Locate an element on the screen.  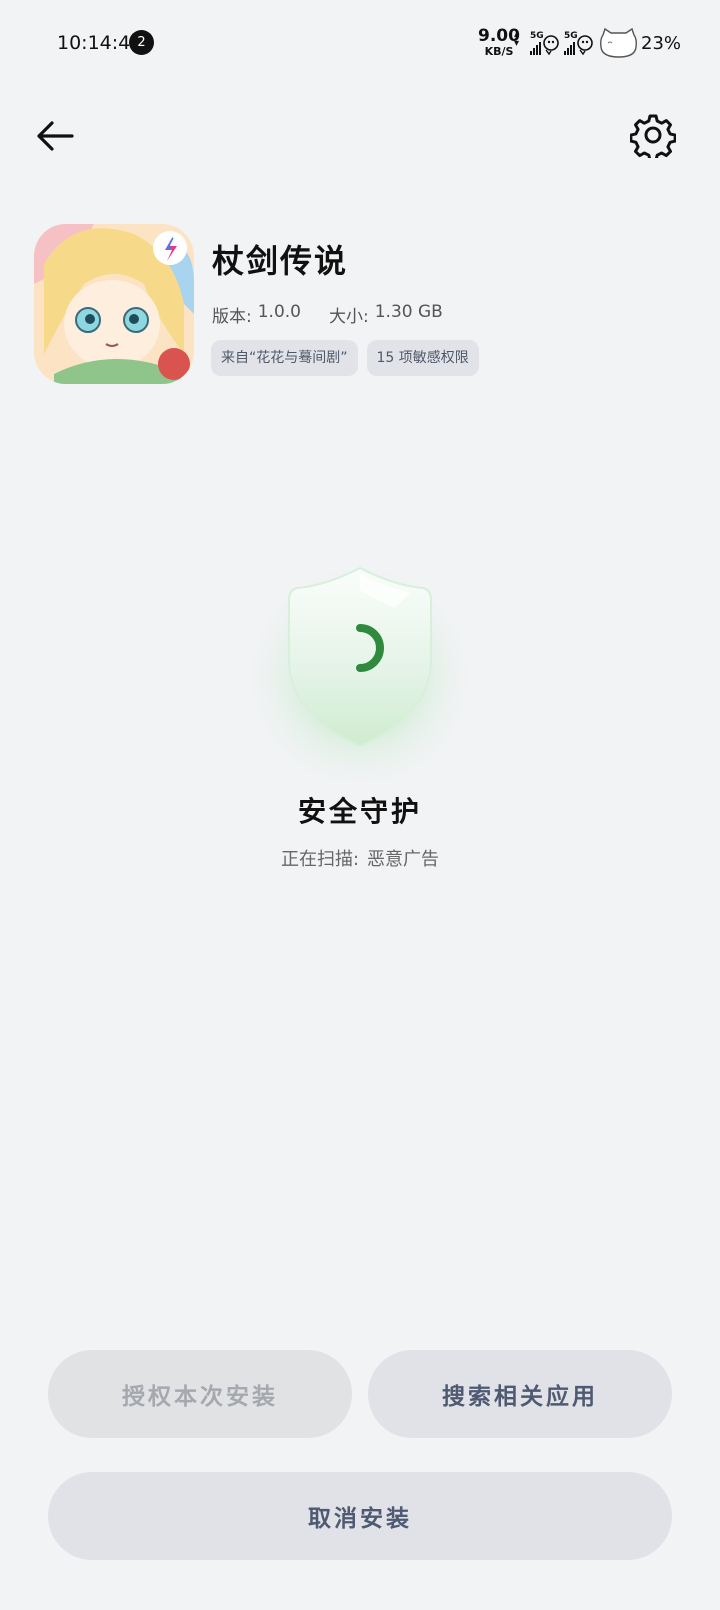
app-icon is located at coordinates (114, 304).